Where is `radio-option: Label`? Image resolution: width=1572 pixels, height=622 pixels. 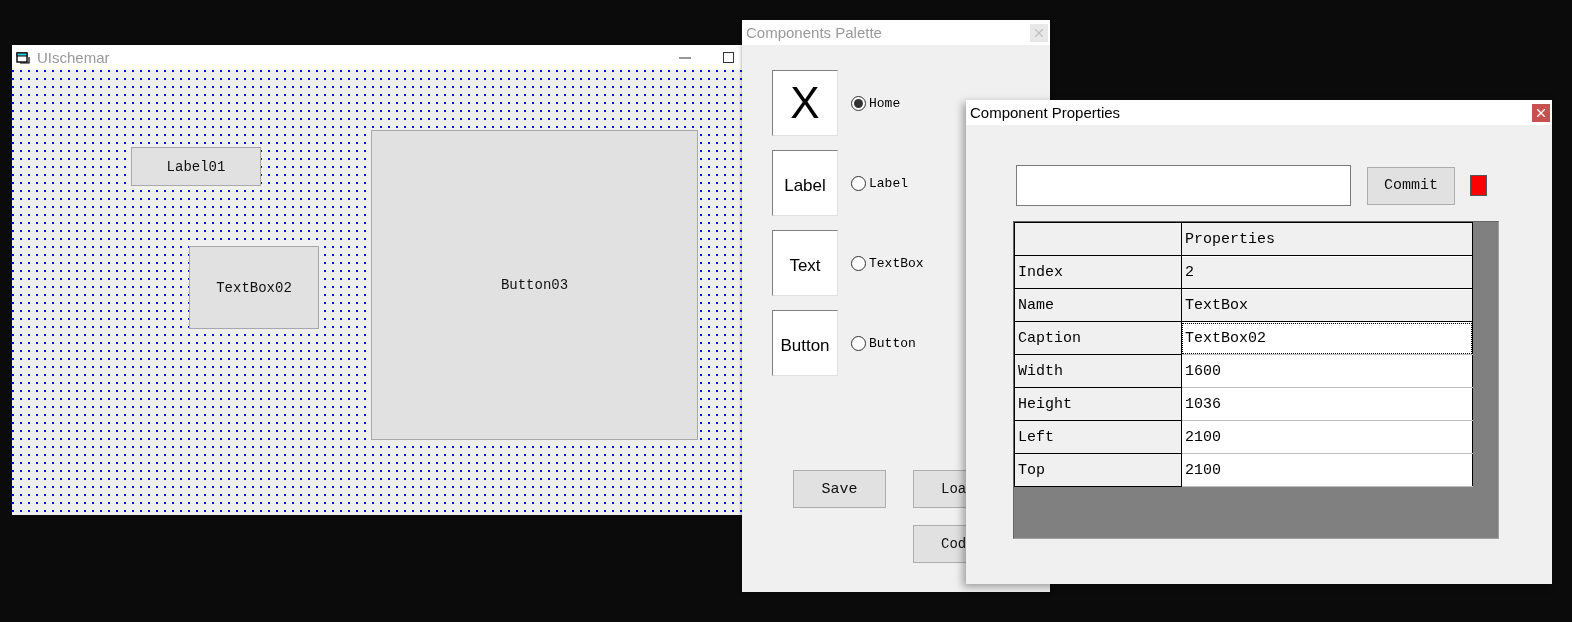
radio-option: Label is located at coordinates (879, 183).